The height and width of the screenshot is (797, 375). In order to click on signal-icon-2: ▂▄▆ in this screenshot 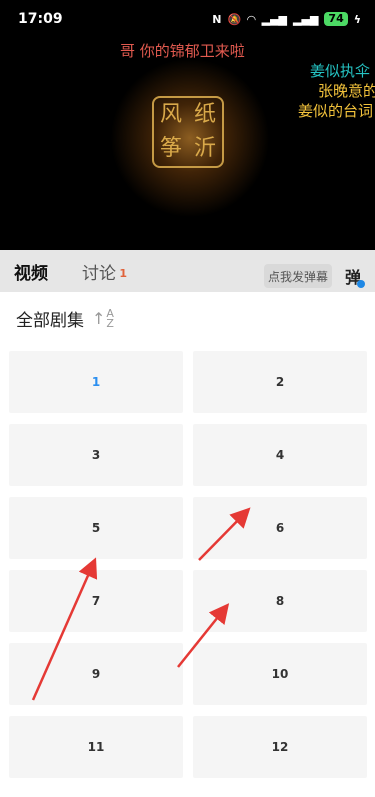, I will do `click(306, 19)`.